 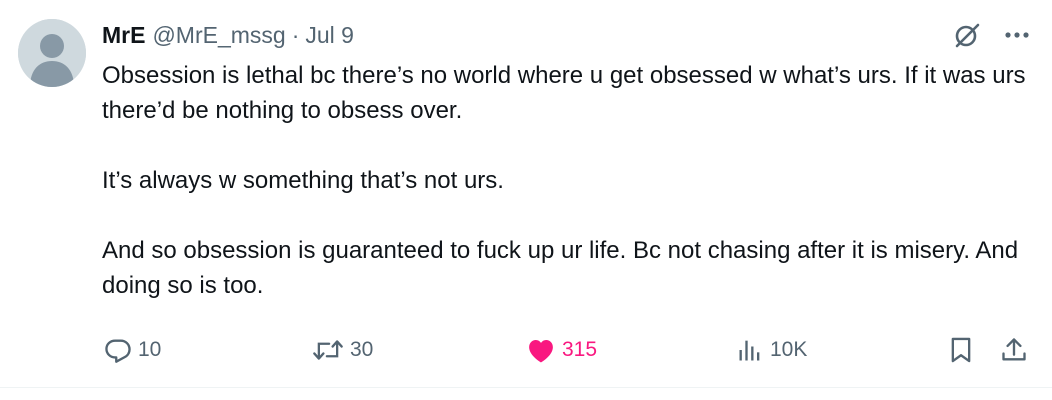 What do you see at coordinates (150, 349) in the screenshot?
I see `reply-count: 10` at bounding box center [150, 349].